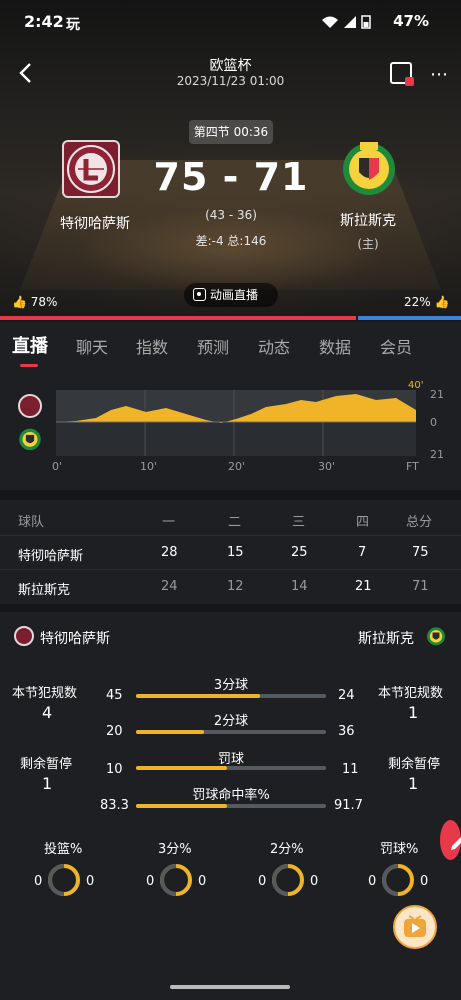 This screenshot has height=1000, width=461. What do you see at coordinates (231, 295) in the screenshot?
I see `animation-live-button: 动画直播` at bounding box center [231, 295].